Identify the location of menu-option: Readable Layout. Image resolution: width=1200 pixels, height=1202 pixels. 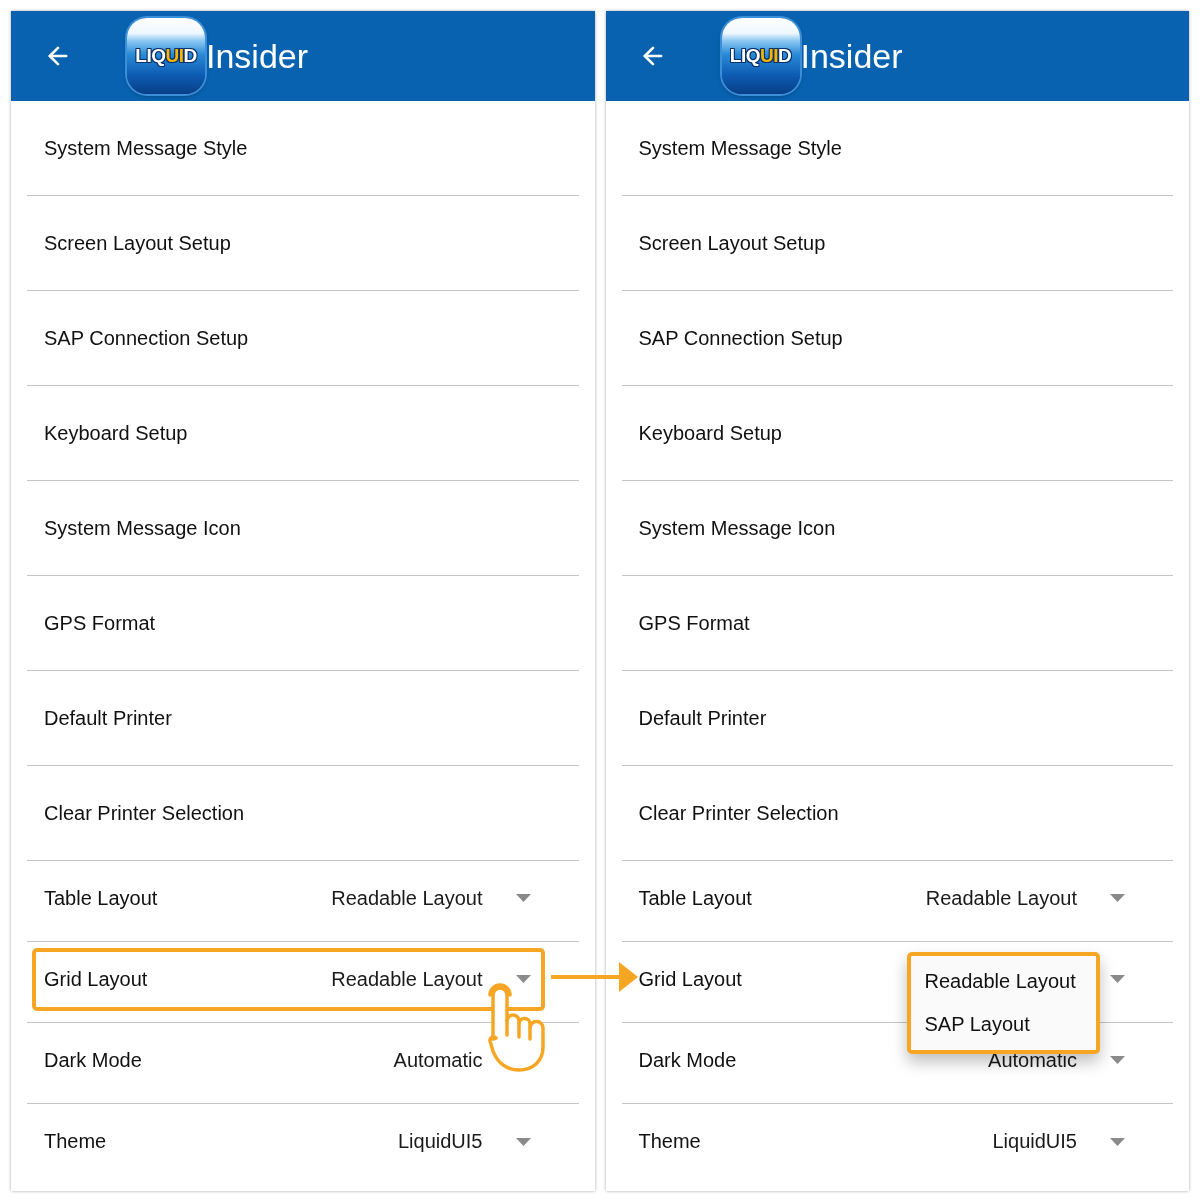
(1003, 981).